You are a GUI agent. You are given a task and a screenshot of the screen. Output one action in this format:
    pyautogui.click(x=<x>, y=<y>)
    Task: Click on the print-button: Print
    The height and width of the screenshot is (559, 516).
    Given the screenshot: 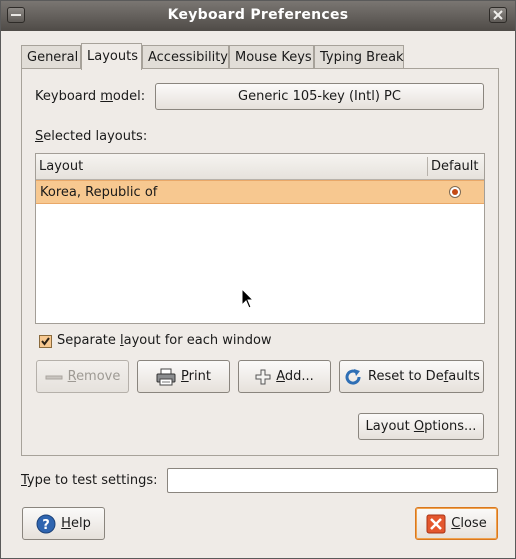 What is the action you would take?
    pyautogui.click(x=183, y=376)
    